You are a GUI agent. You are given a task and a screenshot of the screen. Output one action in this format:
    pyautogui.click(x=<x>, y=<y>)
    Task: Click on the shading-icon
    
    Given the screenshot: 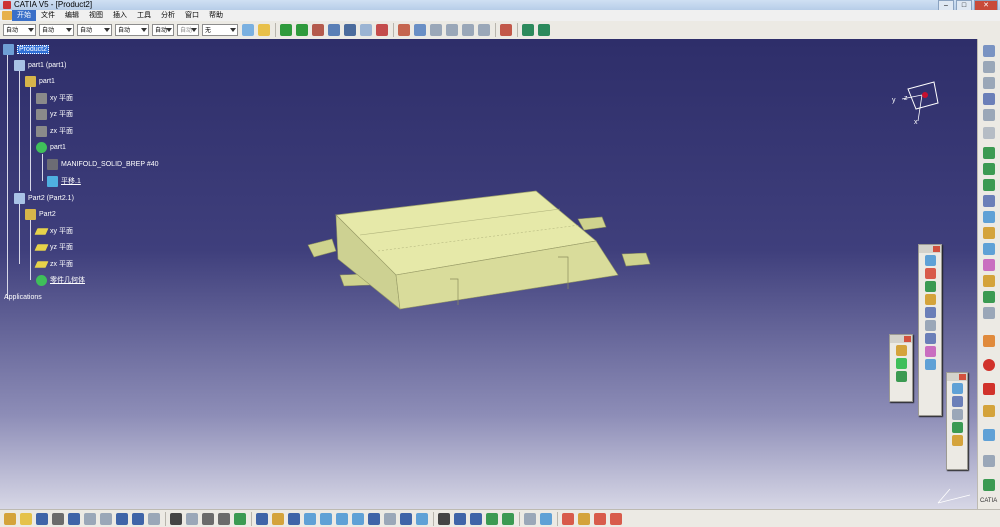 What is the action you would take?
    pyautogui.click(x=390, y=518)
    